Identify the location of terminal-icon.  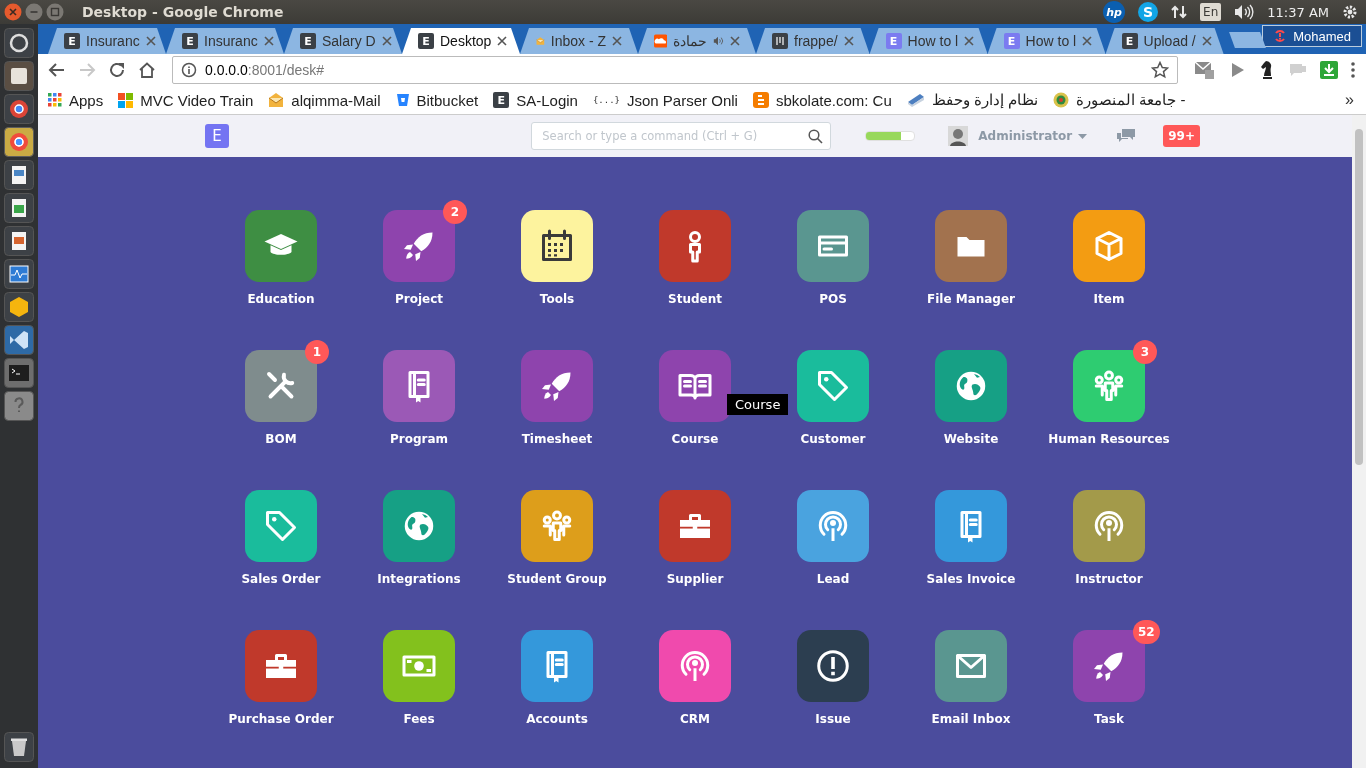
(19, 373).